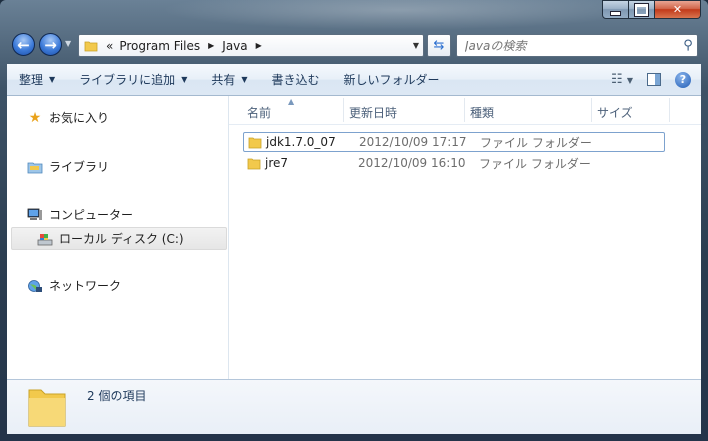  What do you see at coordinates (68, 43) in the screenshot?
I see `recent-pages-dropdown: ▼` at bounding box center [68, 43].